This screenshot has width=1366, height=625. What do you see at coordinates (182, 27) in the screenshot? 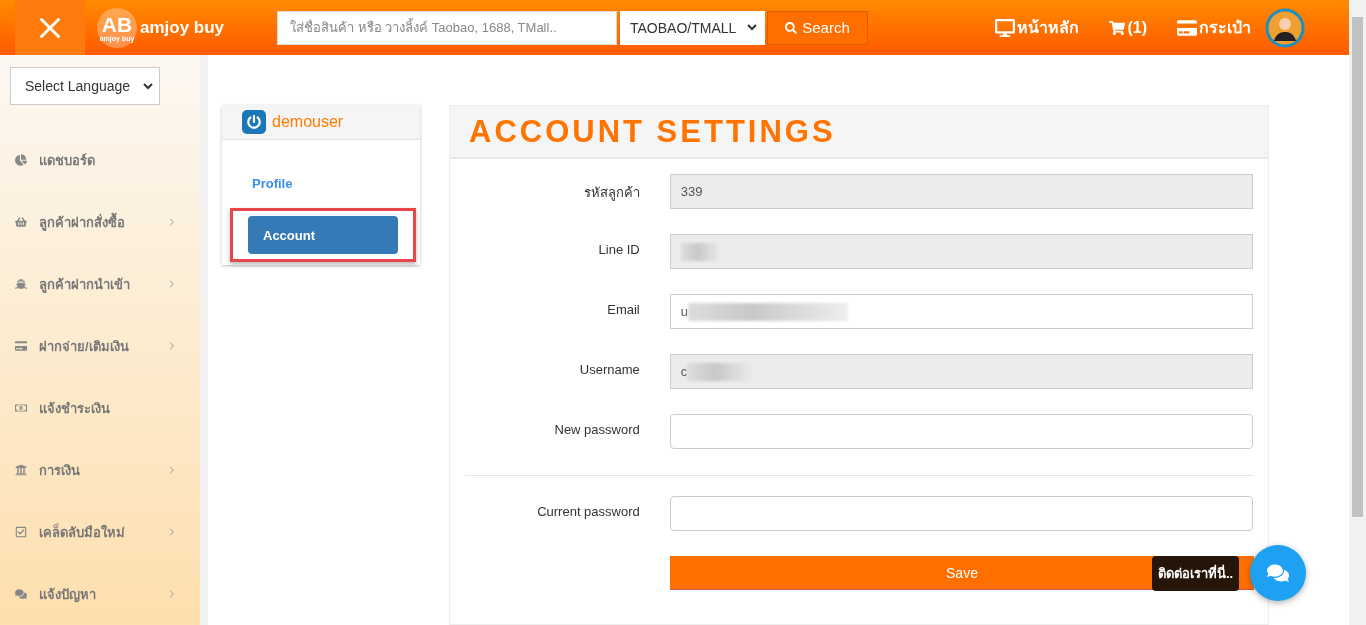
I see `logo-name: amjoy buy` at bounding box center [182, 27].